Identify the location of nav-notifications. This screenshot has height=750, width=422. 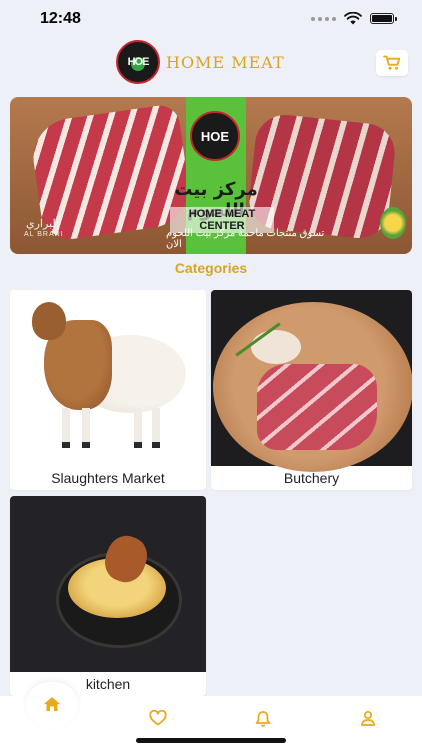
(263, 718).